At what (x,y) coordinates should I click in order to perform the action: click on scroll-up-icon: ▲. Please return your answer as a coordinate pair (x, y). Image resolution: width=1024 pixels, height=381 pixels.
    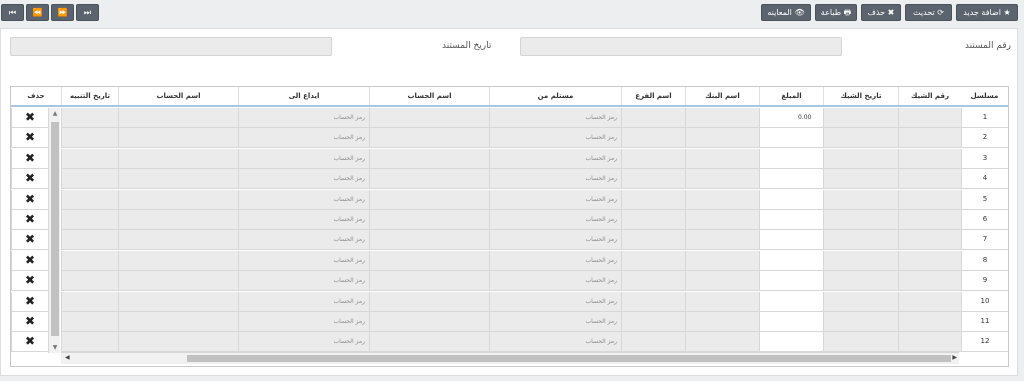
    Looking at the image, I should click on (55, 113).